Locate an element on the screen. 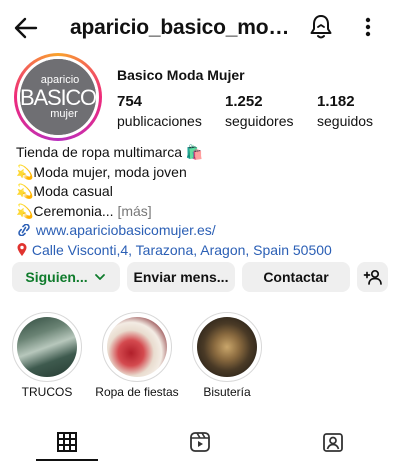  avatar: aparicio BASICO mujer is located at coordinates (58, 97).